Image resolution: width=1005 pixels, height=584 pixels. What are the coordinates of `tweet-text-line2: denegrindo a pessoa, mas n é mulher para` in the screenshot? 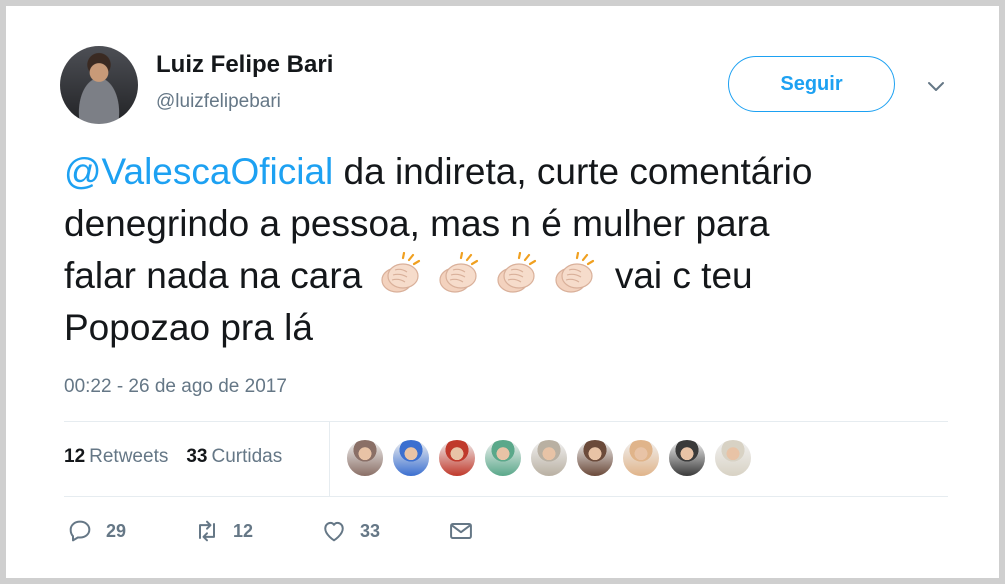 It's located at (417, 223).